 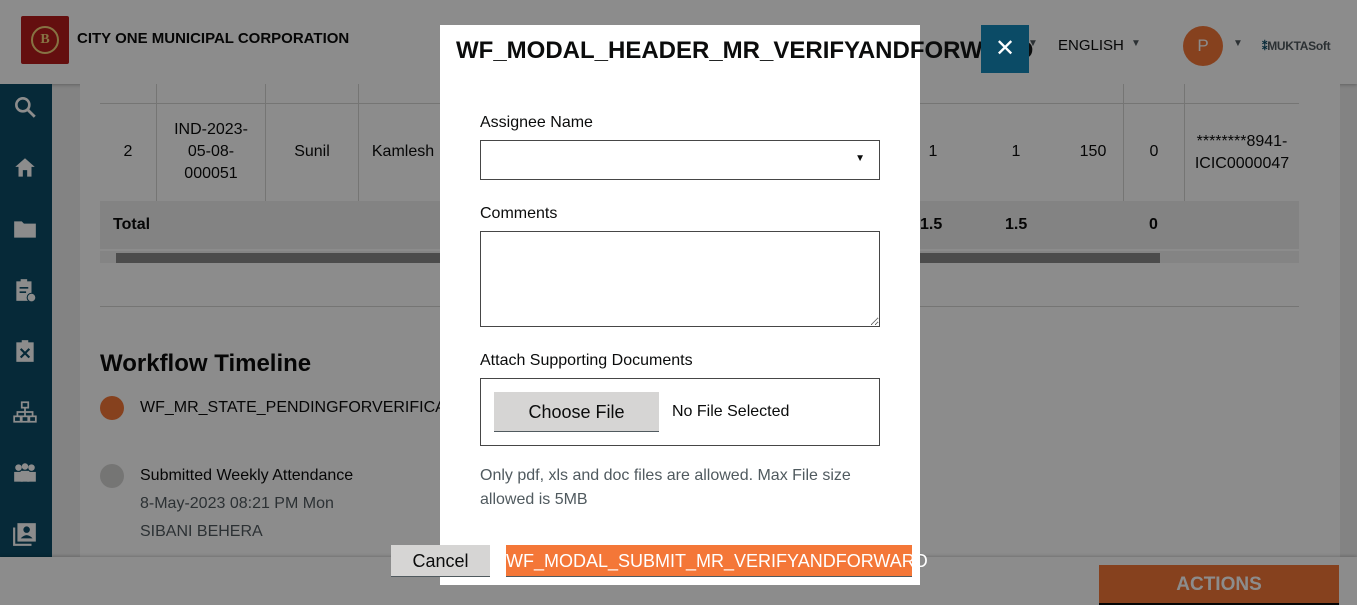 I want to click on file-upload-box: Choose File No File Selected, so click(x=680, y=412).